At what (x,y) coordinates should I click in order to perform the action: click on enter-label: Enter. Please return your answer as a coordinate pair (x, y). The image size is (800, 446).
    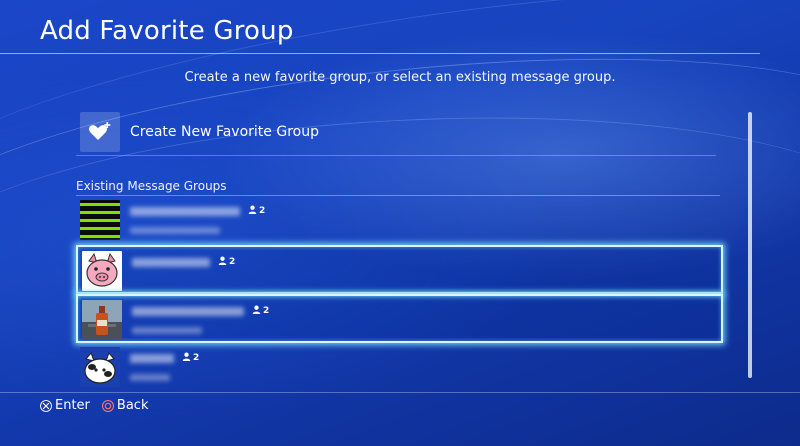
    Looking at the image, I should click on (72, 405).